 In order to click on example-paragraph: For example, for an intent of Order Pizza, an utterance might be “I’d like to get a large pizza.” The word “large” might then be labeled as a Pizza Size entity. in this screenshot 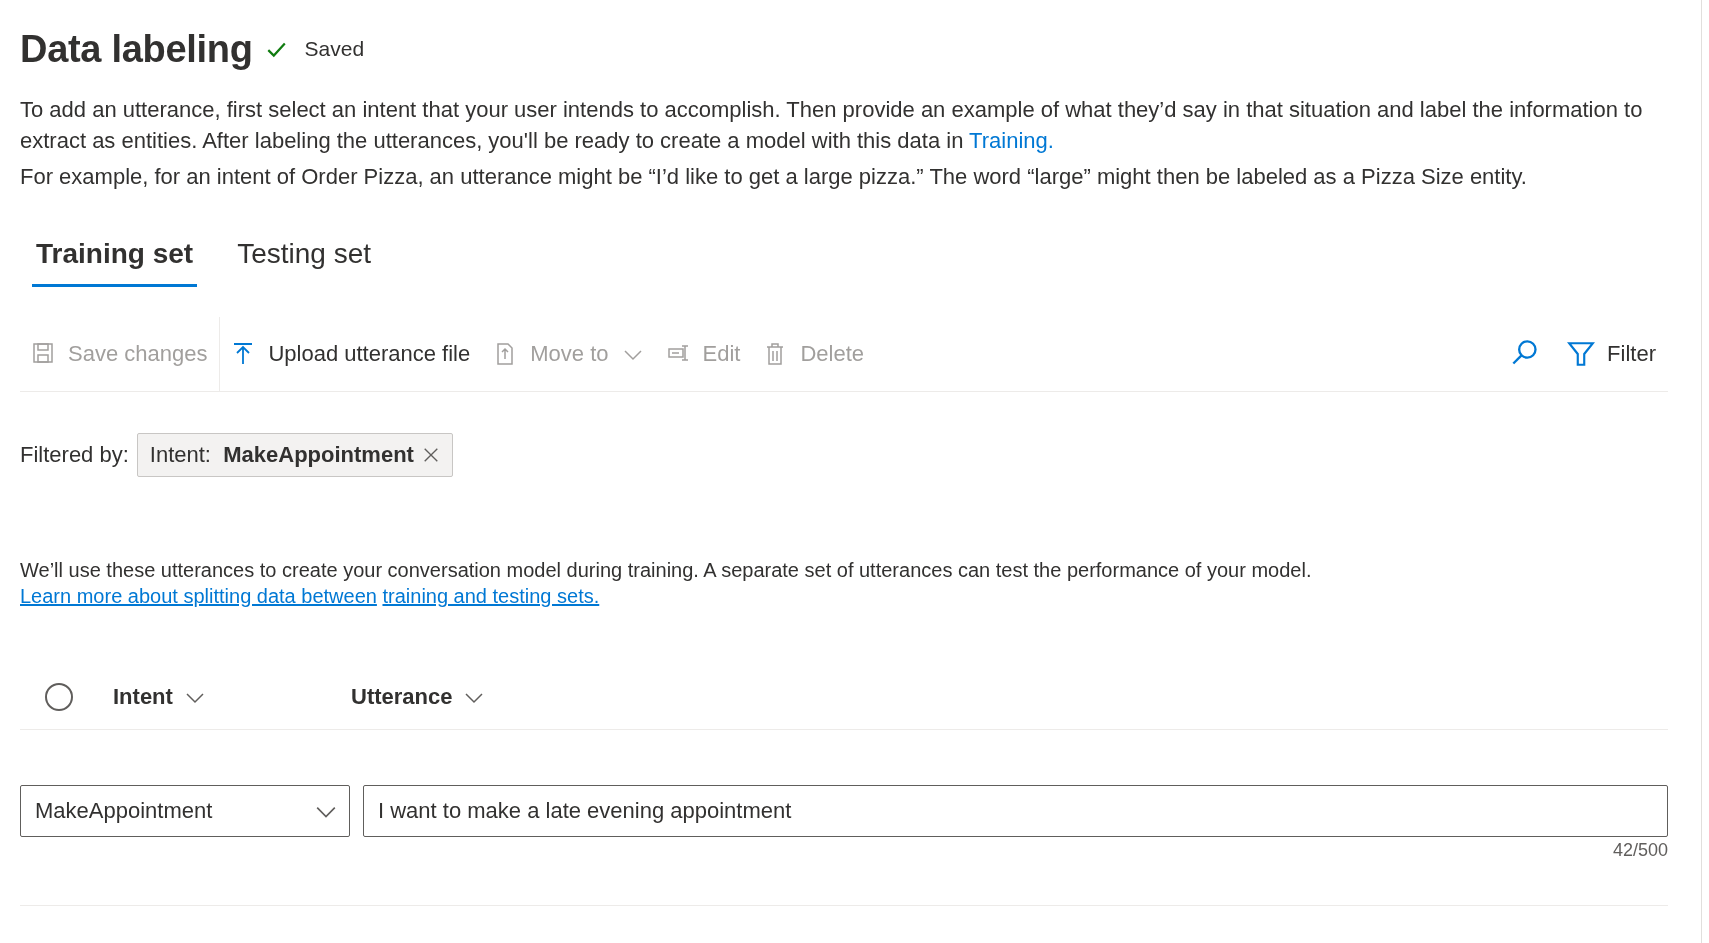, I will do `click(774, 177)`.